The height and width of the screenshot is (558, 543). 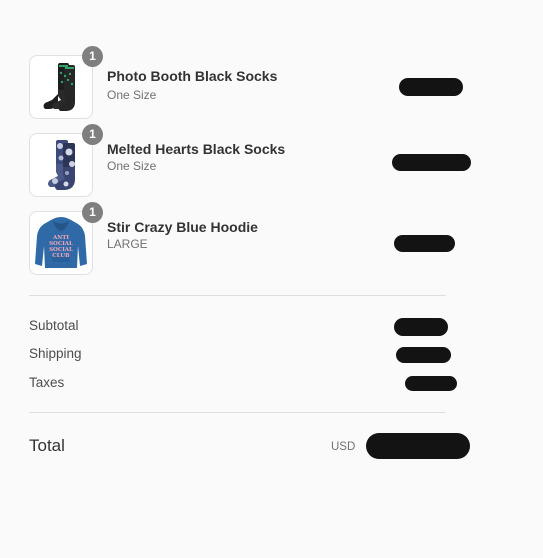 What do you see at coordinates (61, 242) in the screenshot?
I see `blue-hoodie-image: ANTI SOCIAL SOCIAL CLUB` at bounding box center [61, 242].